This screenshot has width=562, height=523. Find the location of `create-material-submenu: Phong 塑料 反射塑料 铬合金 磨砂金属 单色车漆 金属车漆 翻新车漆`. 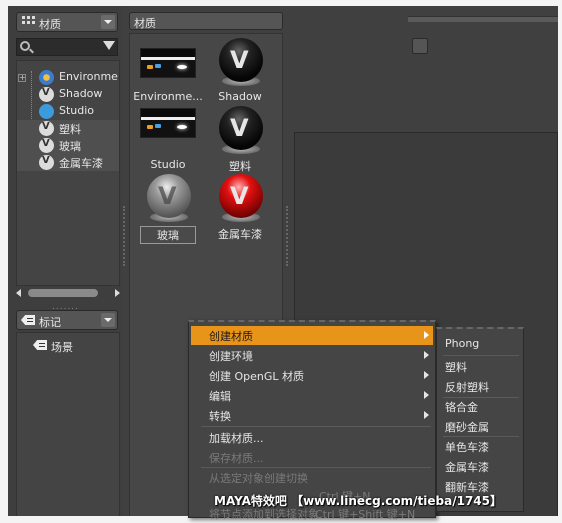

create-material-submenu: Phong 塑料 反射塑料 铬合金 磨砂金属 单色车漆 金属车漆 翻新车漆 is located at coordinates (480, 419).